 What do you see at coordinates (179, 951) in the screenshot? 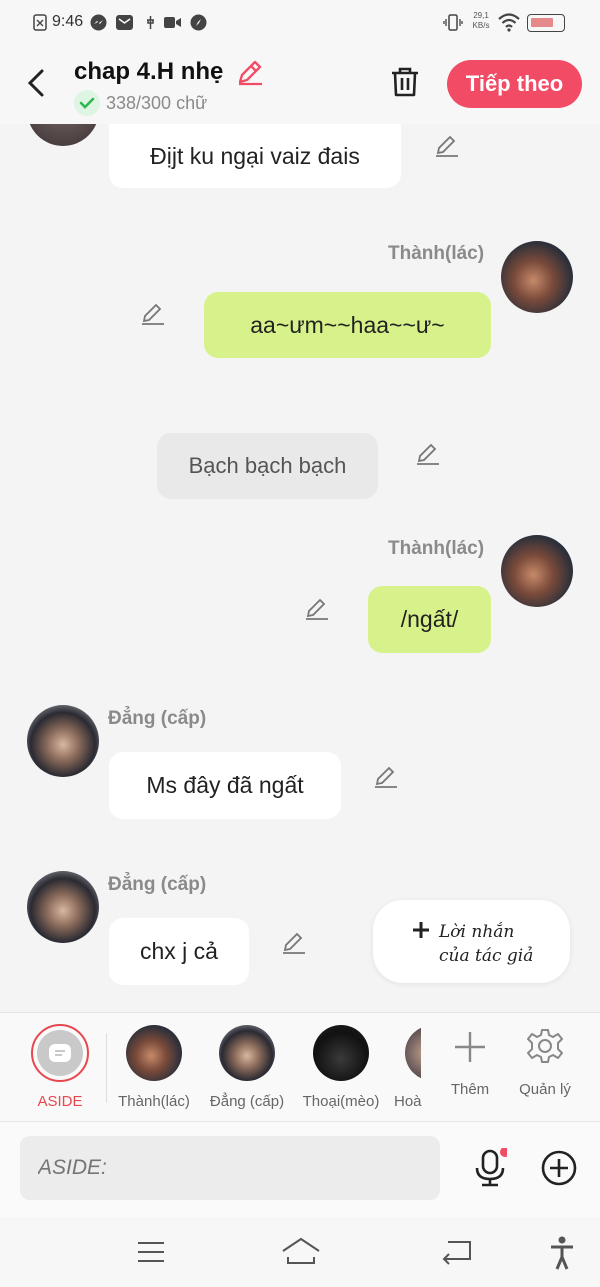
I see `message-bubble: chx j cả` at bounding box center [179, 951].